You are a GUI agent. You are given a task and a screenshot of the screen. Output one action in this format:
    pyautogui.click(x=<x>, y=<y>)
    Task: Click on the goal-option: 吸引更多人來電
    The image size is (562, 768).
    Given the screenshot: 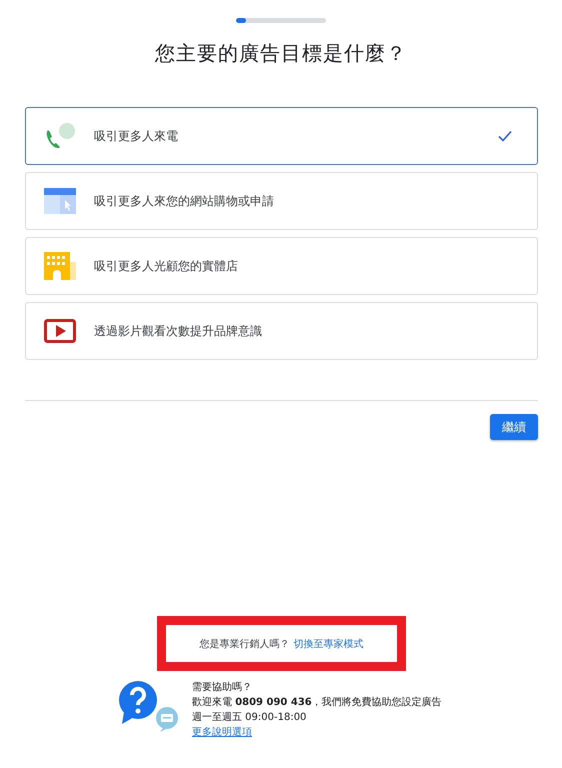 What is the action you would take?
    pyautogui.click(x=281, y=136)
    